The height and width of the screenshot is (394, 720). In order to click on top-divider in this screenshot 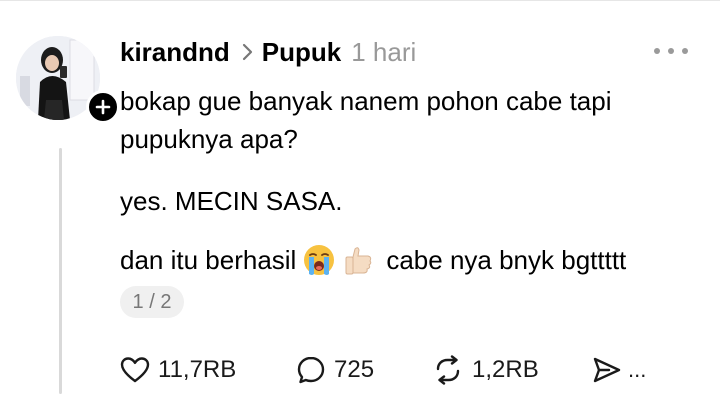, I will do `click(360, 0)`.